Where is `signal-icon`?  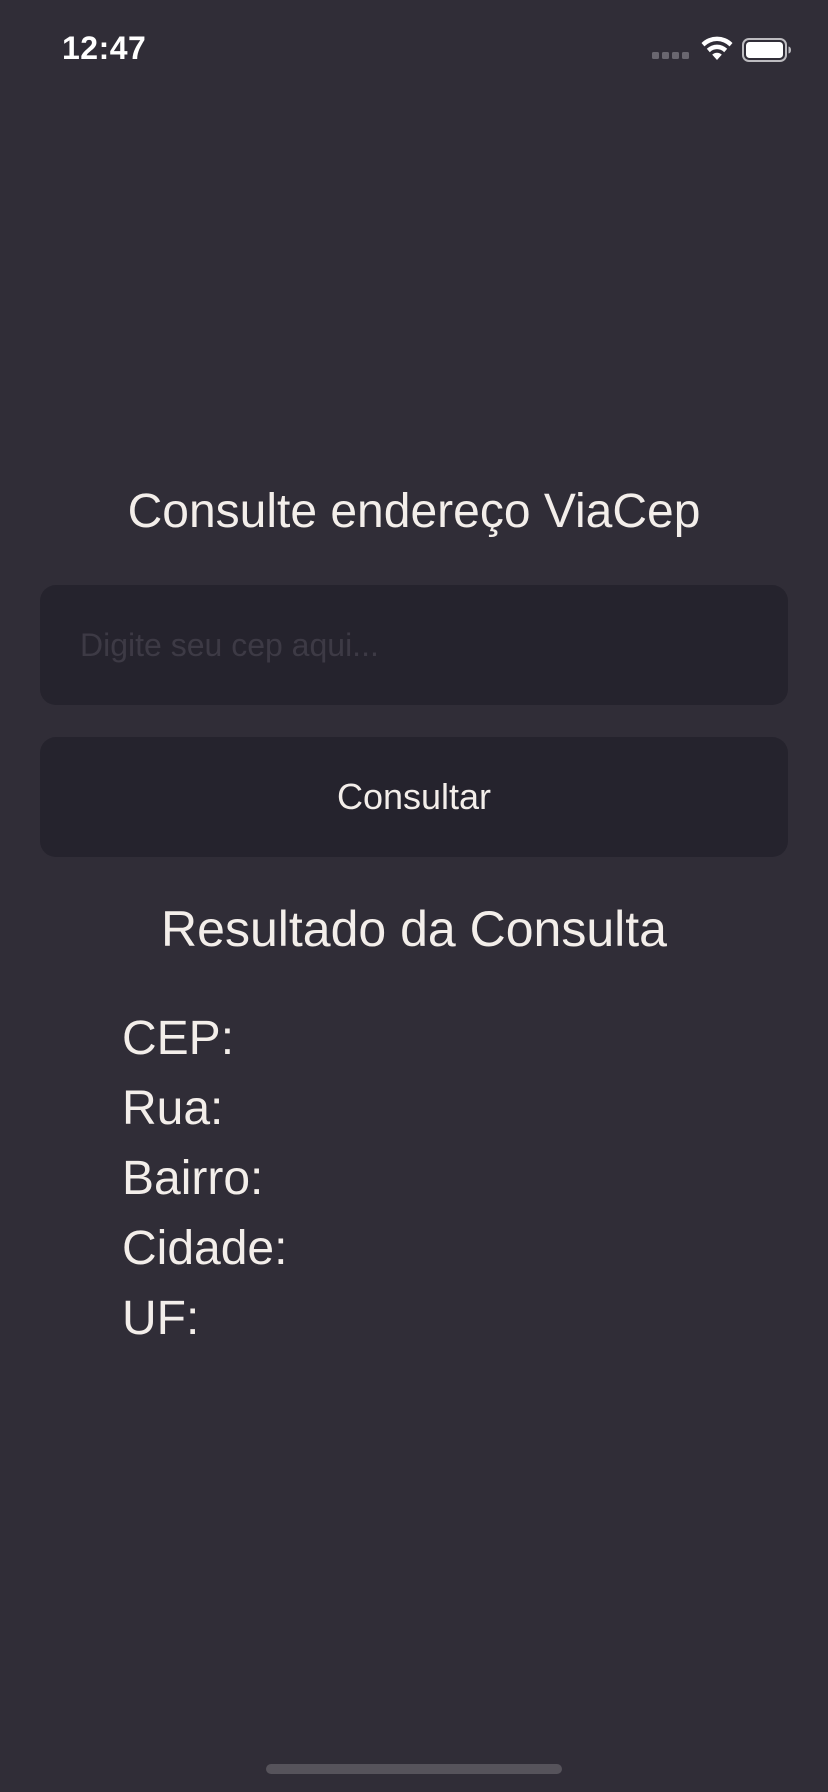 signal-icon is located at coordinates (671, 57).